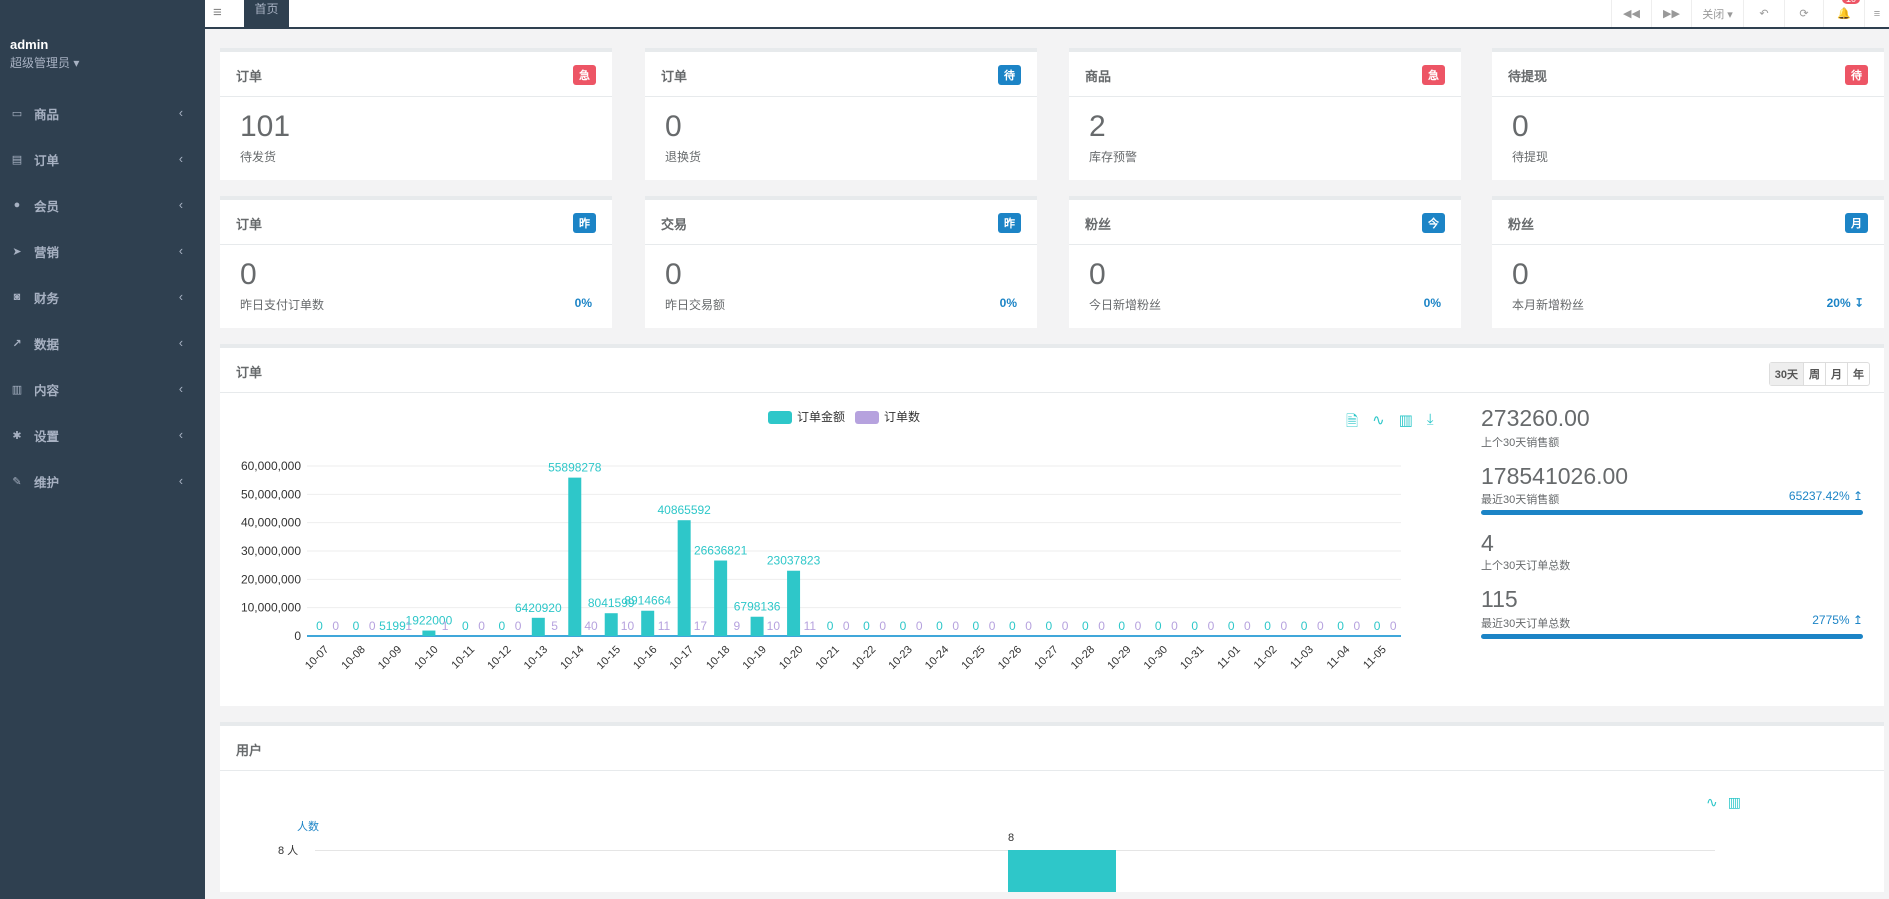 The height and width of the screenshot is (899, 1889). What do you see at coordinates (1156, 658) in the screenshot?
I see `x-tick-label: 10-30` at bounding box center [1156, 658].